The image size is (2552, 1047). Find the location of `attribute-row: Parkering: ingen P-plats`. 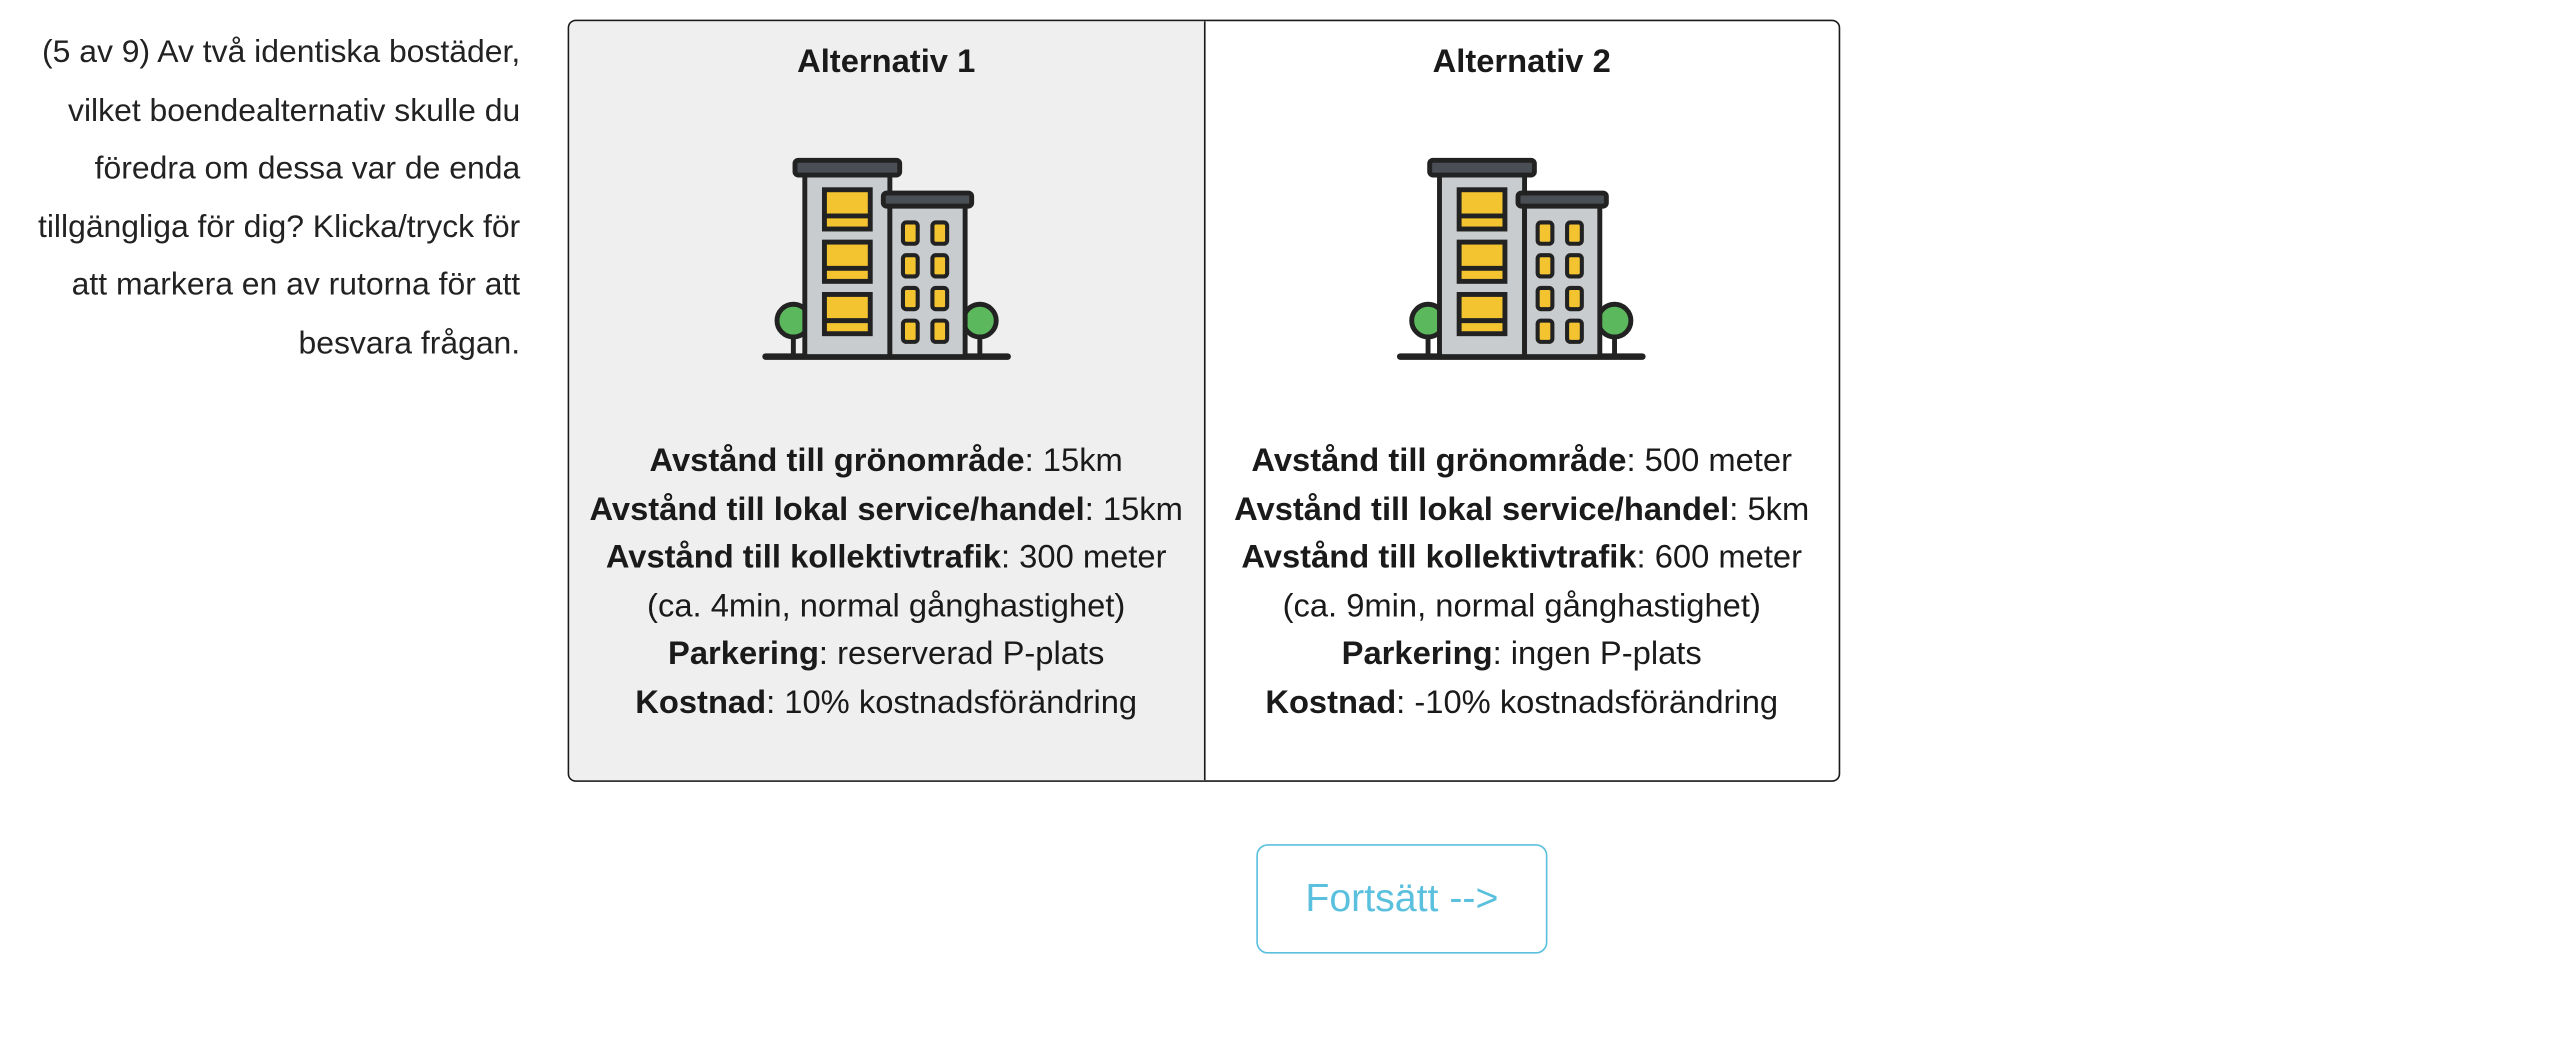

attribute-row: Parkering: ingen P-plats is located at coordinates (1522, 655).